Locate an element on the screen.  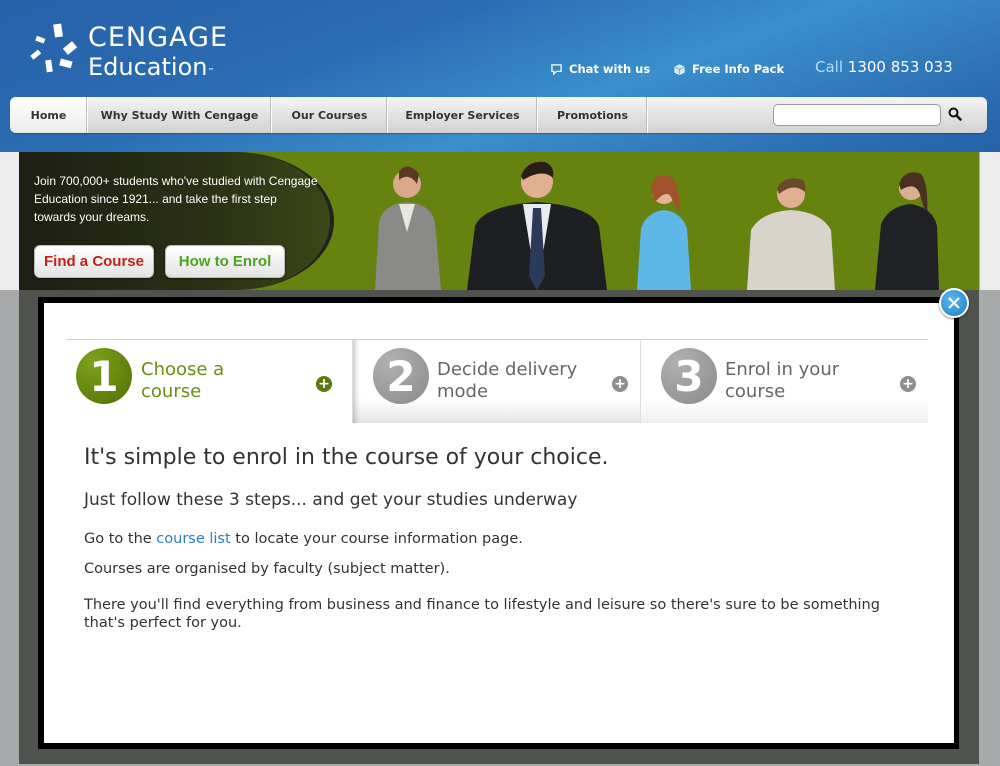
close-x-icon is located at coordinates (954, 303).